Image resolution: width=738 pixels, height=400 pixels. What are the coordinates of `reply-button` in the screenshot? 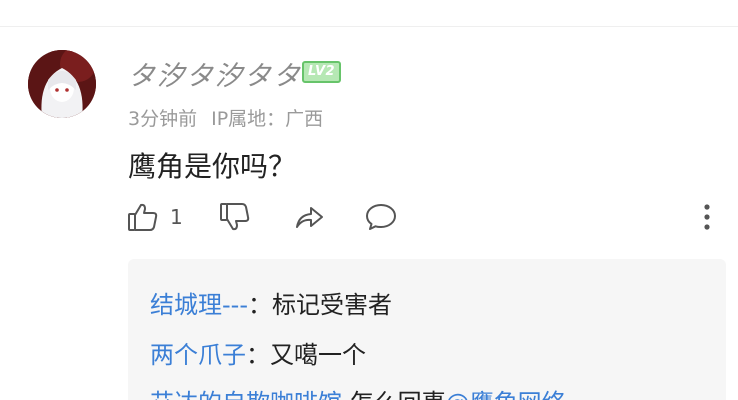 It's located at (381, 217).